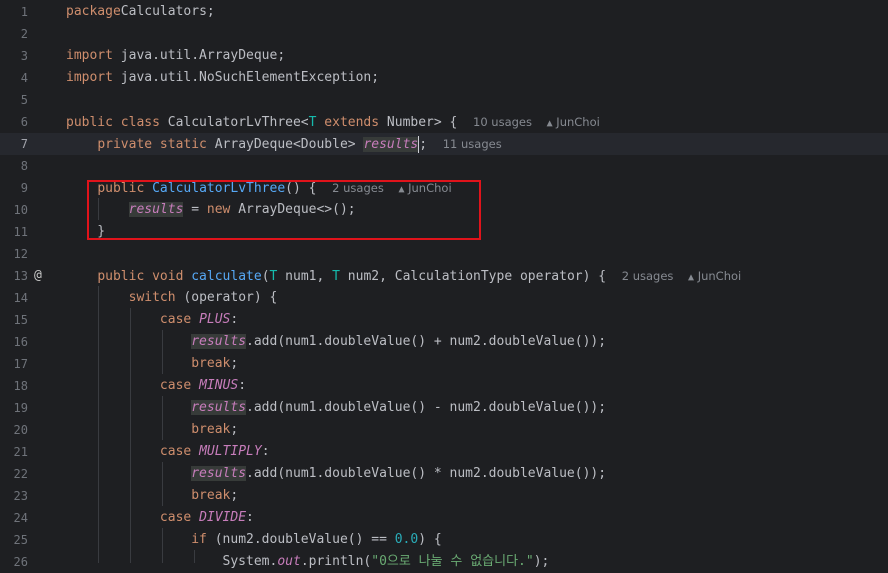  What do you see at coordinates (444, 386) in the screenshot?
I see `code-line: 18 case MINUS:` at bounding box center [444, 386].